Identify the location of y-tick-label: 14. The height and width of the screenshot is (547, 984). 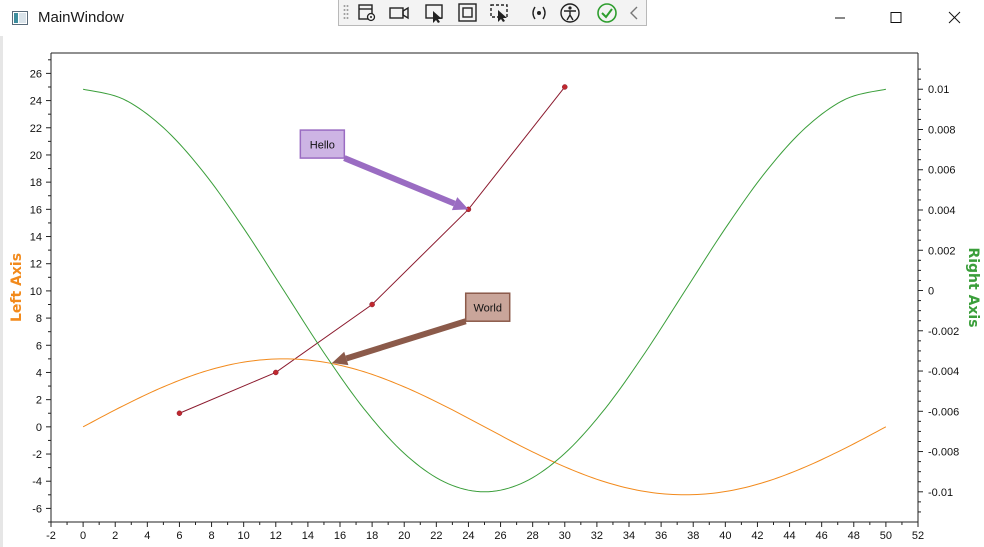
(36, 238).